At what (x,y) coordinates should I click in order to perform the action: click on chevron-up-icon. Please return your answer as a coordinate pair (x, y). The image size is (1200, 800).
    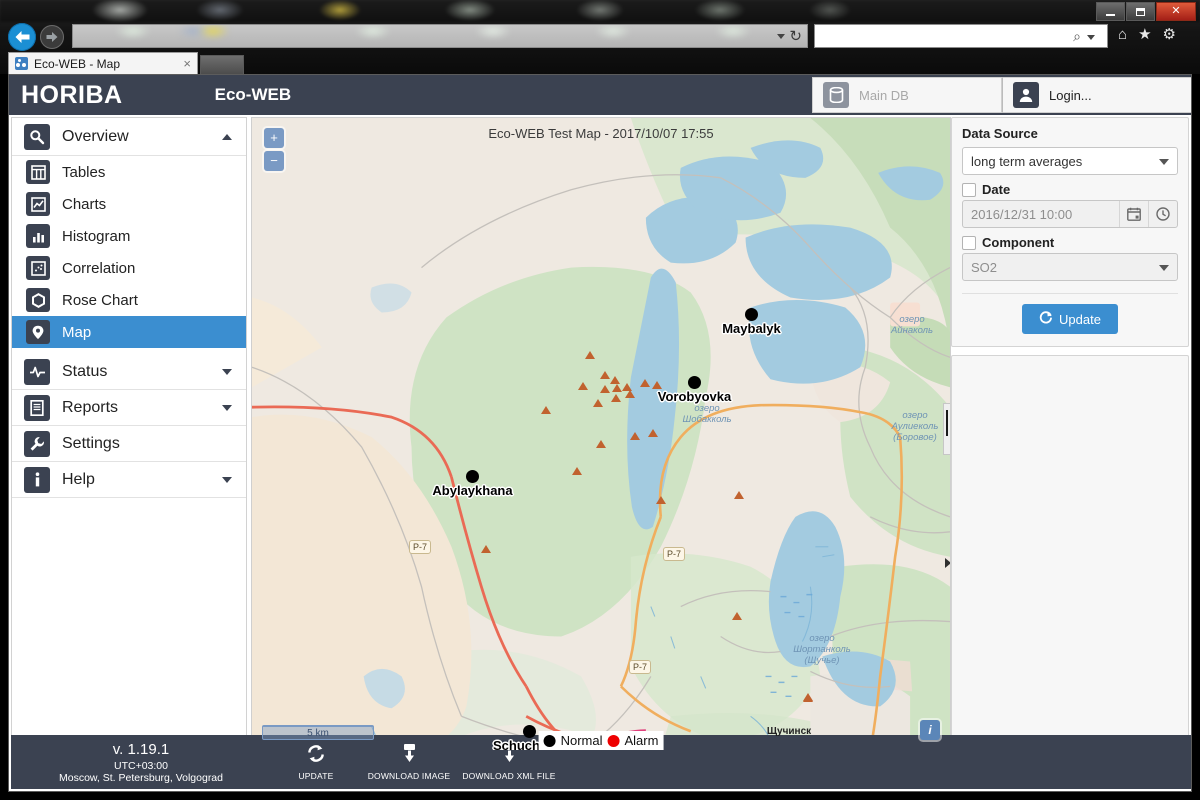
    Looking at the image, I should click on (227, 136).